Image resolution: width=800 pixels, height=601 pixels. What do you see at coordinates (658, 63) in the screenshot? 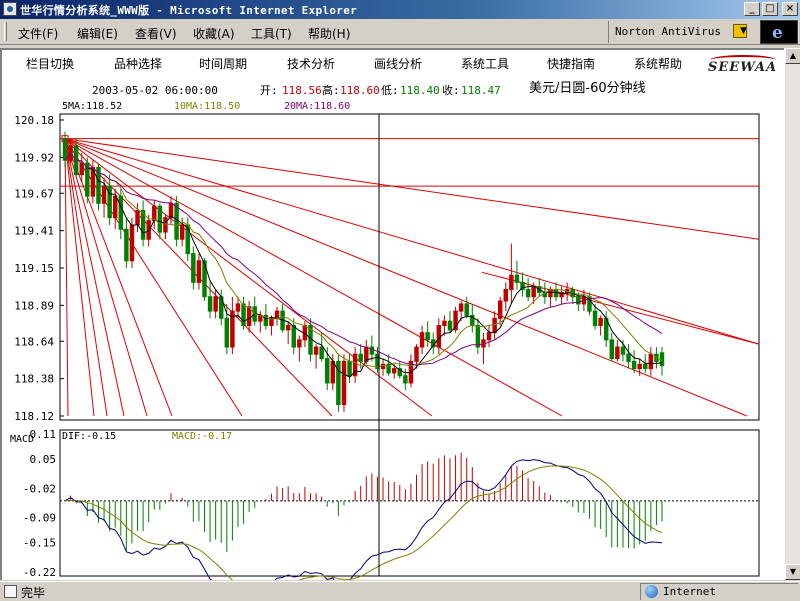
I see `nav-system-help: 系统帮助` at bounding box center [658, 63].